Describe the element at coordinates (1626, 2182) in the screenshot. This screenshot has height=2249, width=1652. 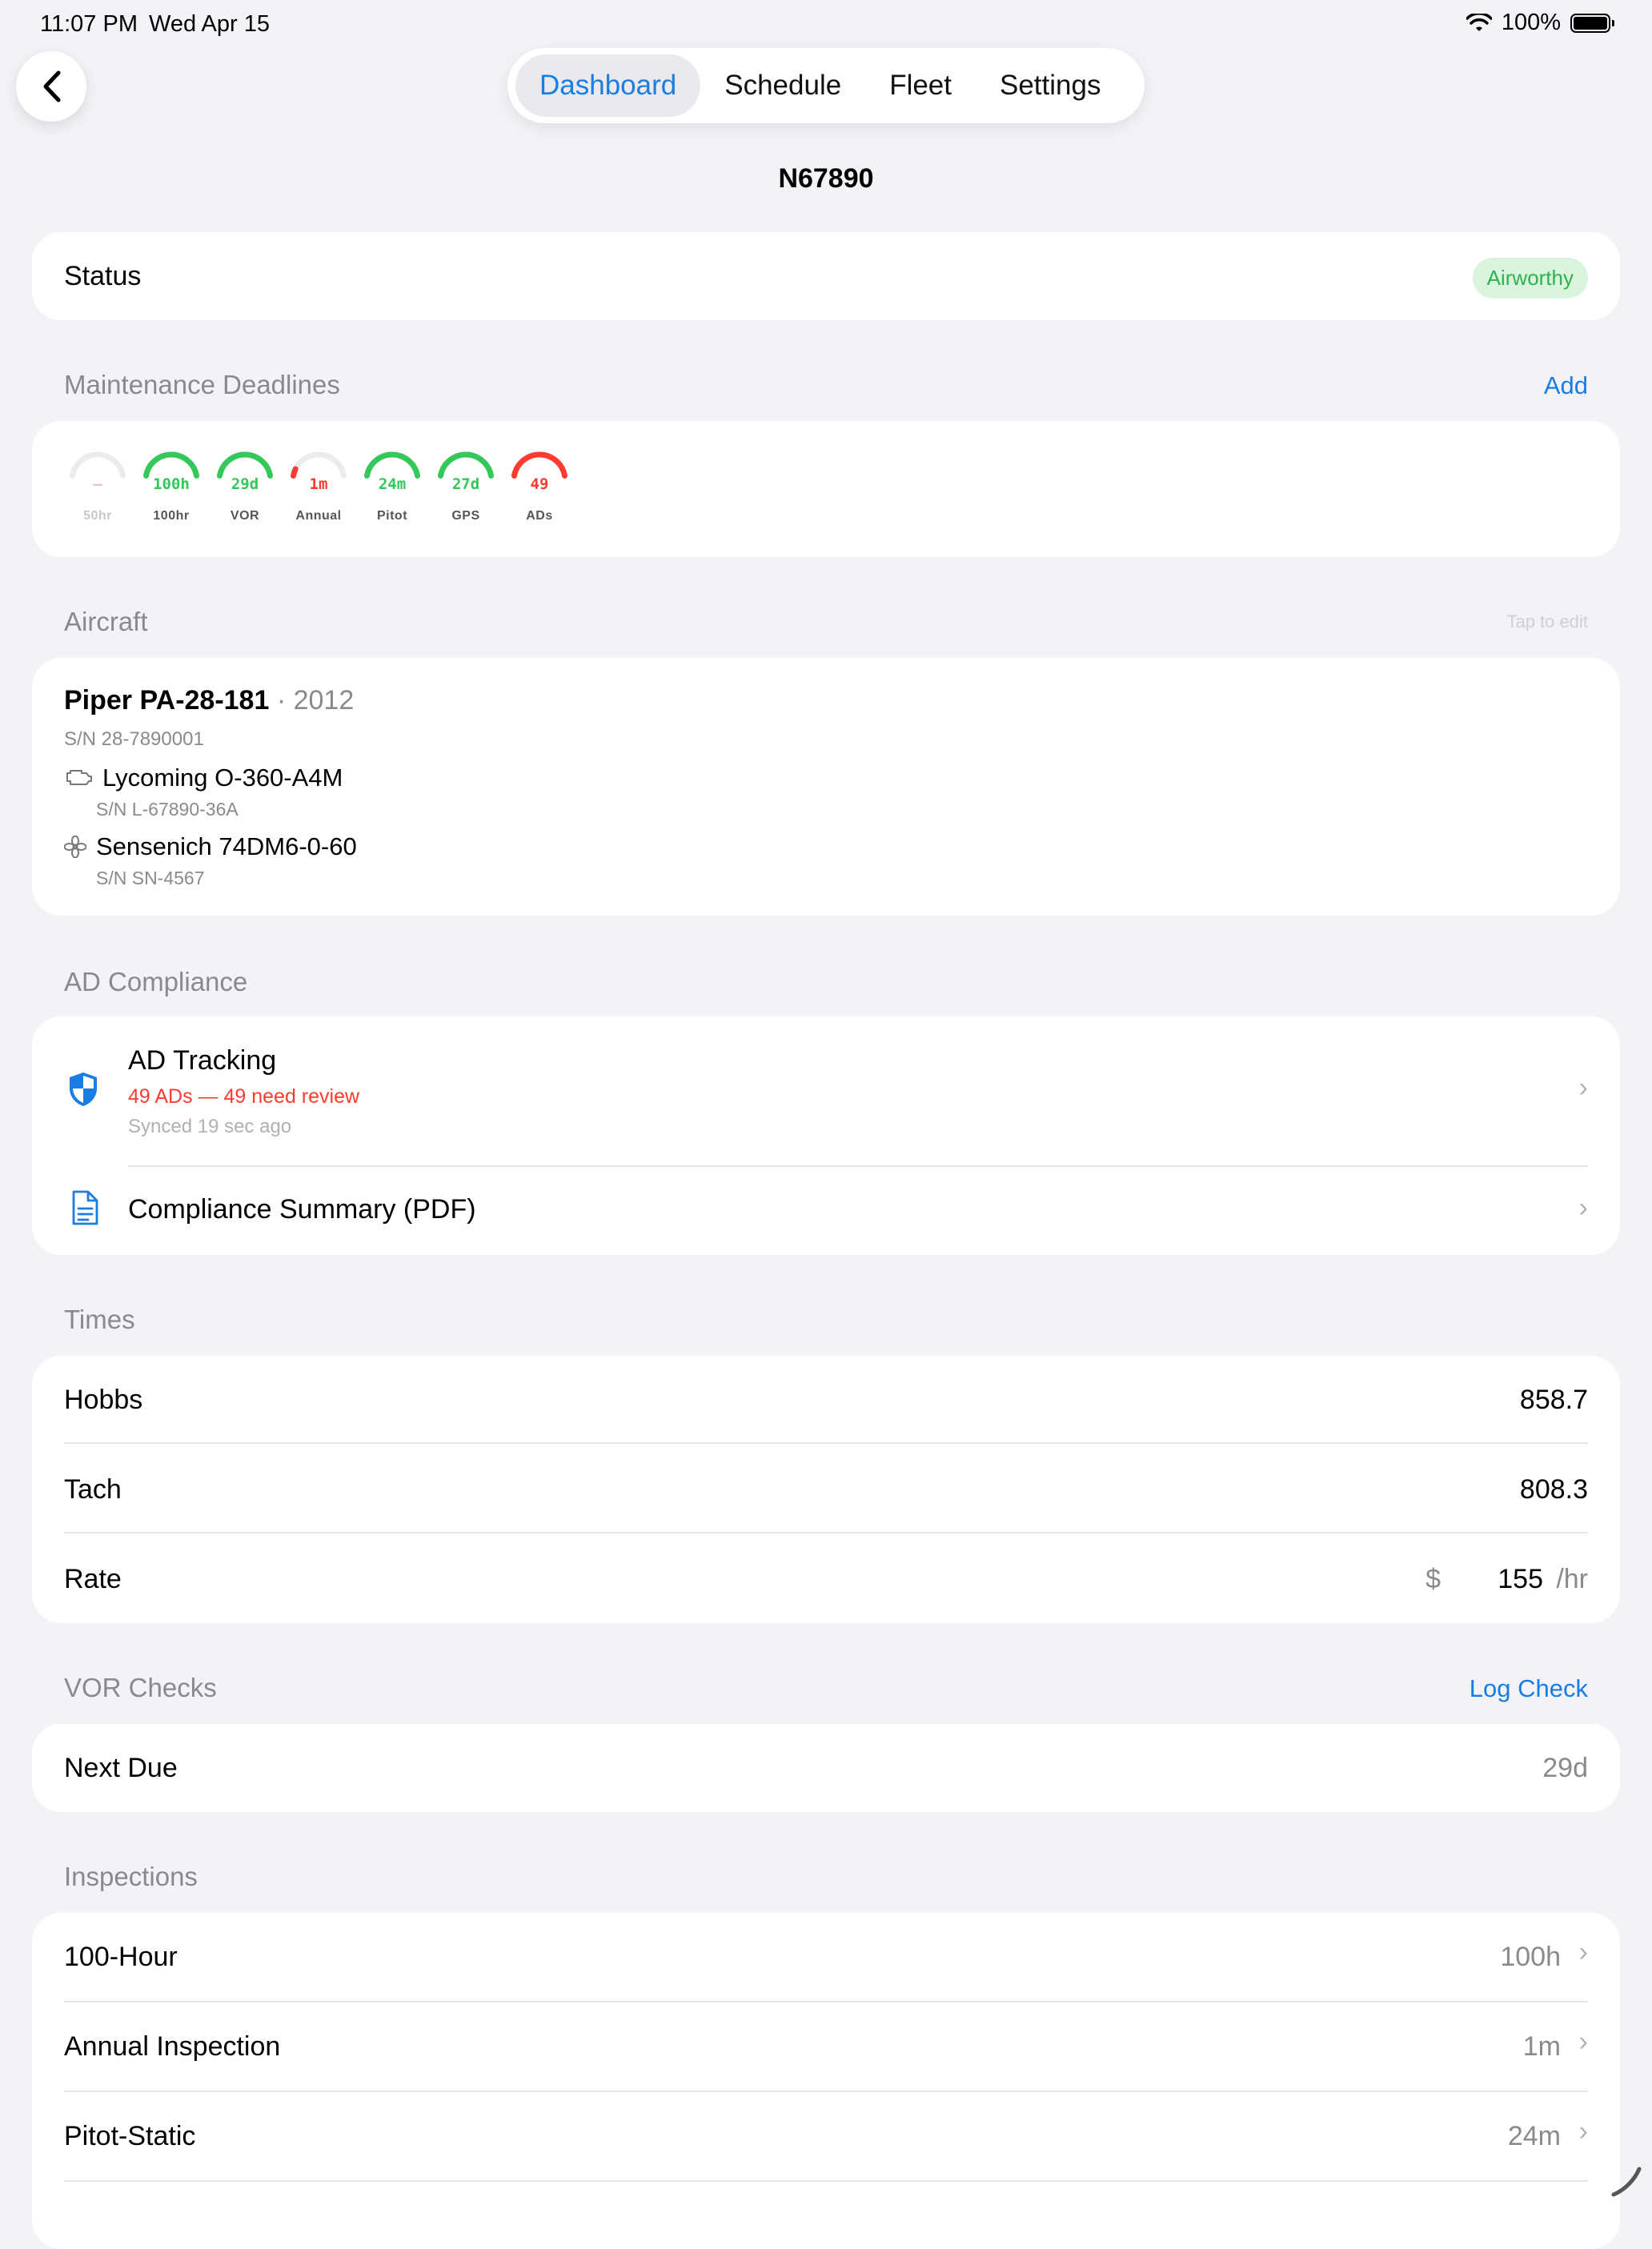
I see `scroll-indicator` at that location.